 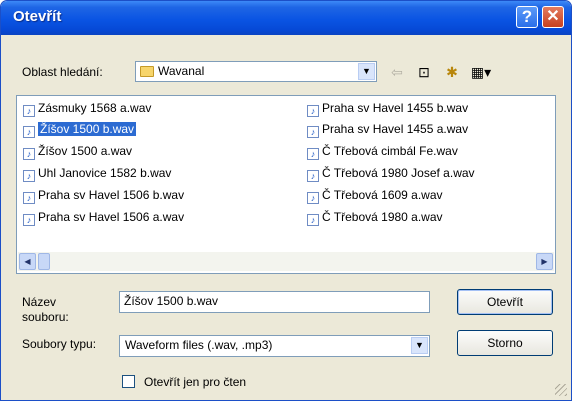 I want to click on scroll-thumb, so click(x=44, y=261).